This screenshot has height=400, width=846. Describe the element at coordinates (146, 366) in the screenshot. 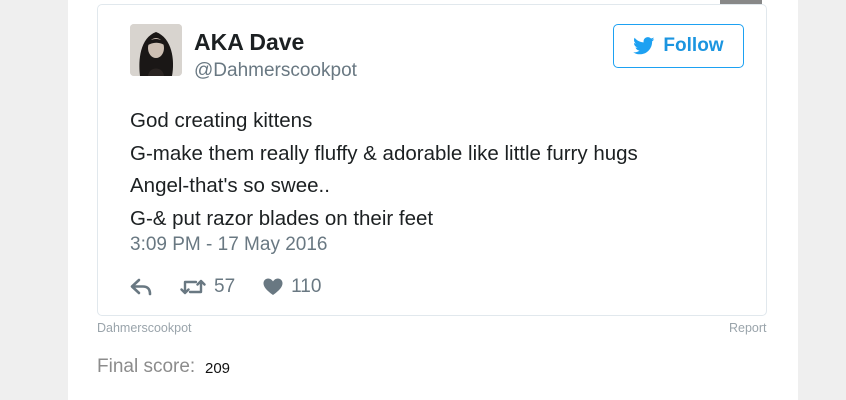

I see `final-score-label: Final score:` at that location.